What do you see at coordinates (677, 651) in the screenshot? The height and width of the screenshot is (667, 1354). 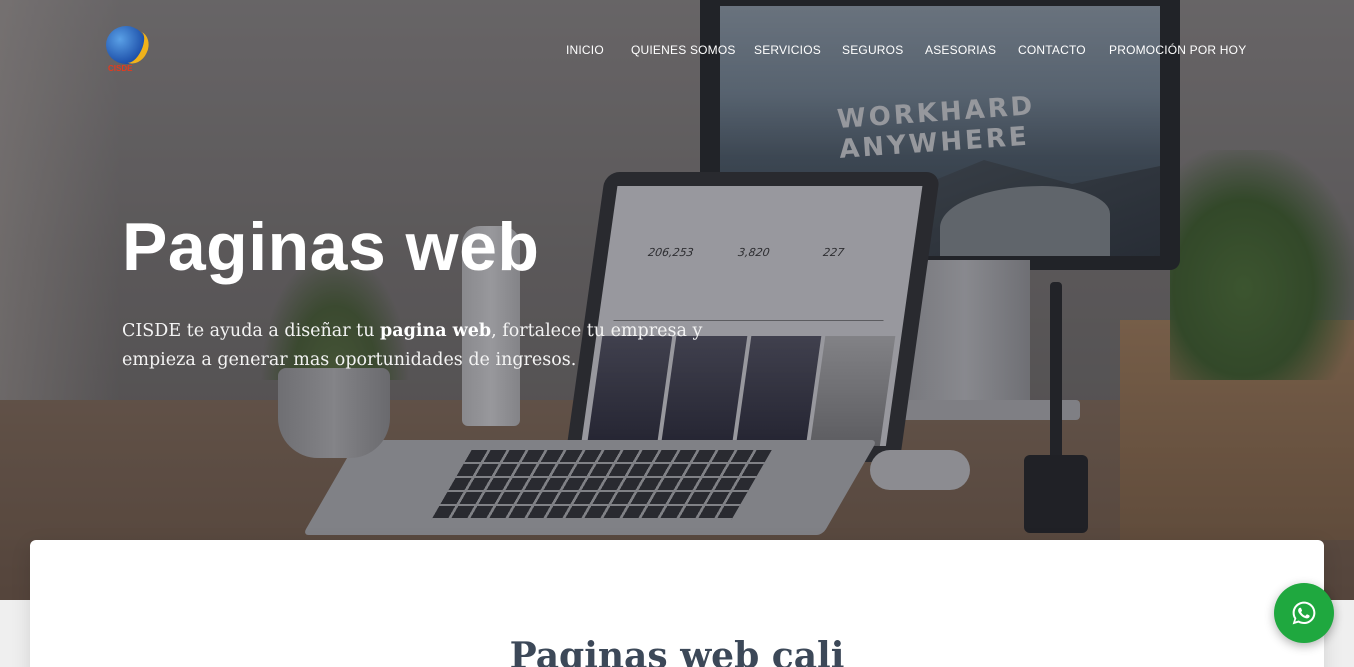 I see `section-title: Paginas web cali` at bounding box center [677, 651].